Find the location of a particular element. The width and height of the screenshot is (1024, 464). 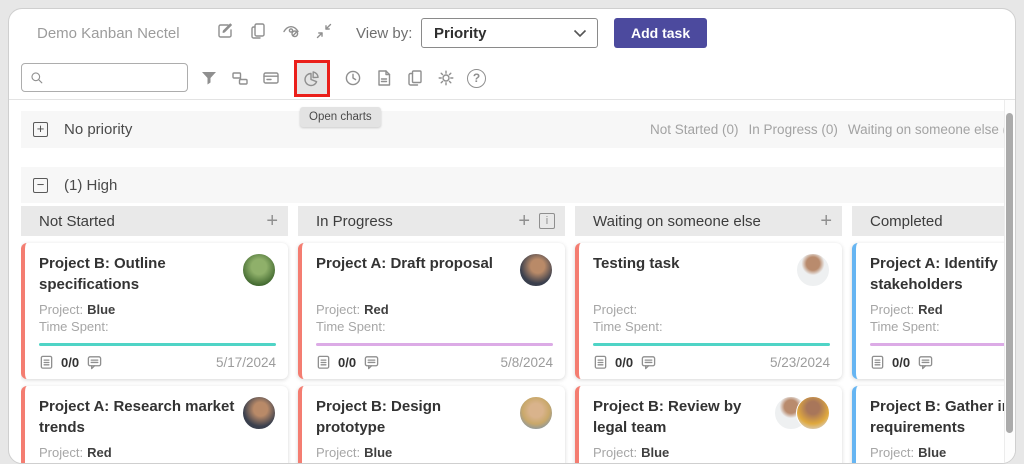

column-title: Waiting on someone else is located at coordinates (677, 221).